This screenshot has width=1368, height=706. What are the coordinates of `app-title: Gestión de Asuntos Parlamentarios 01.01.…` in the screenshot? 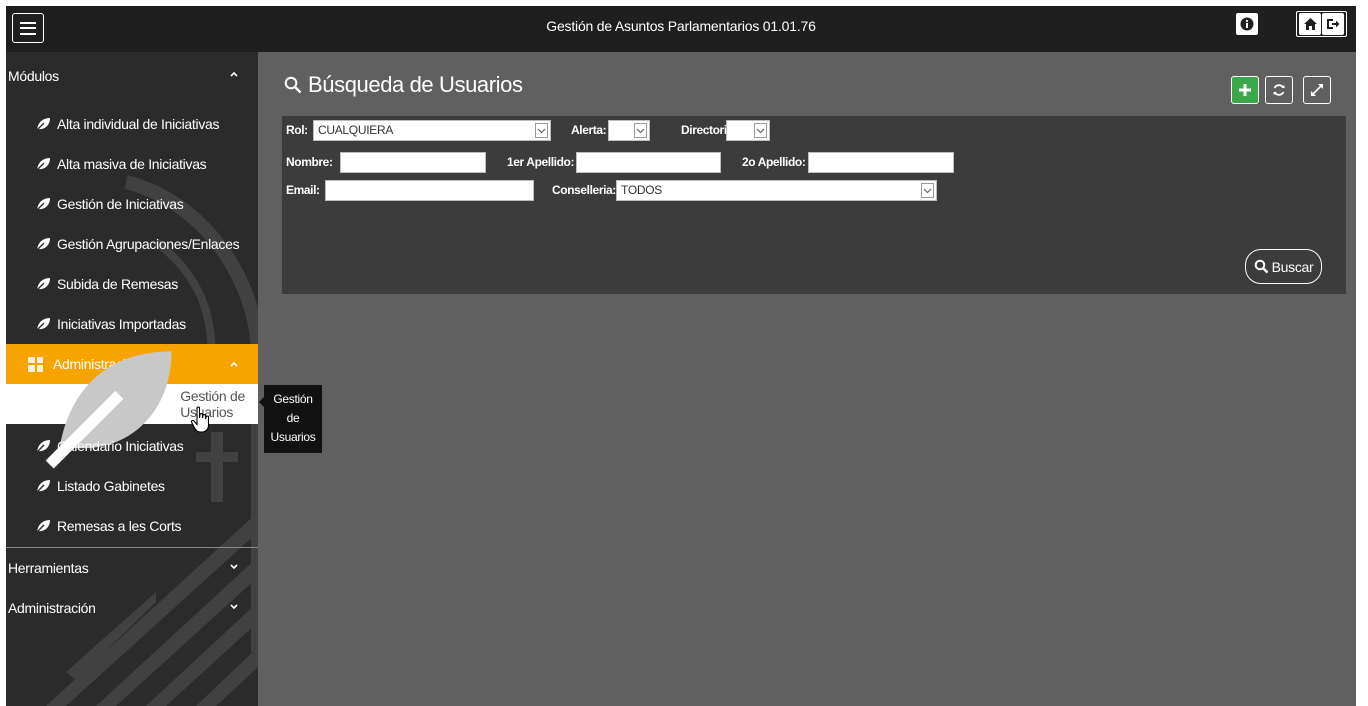 It's located at (681, 26).